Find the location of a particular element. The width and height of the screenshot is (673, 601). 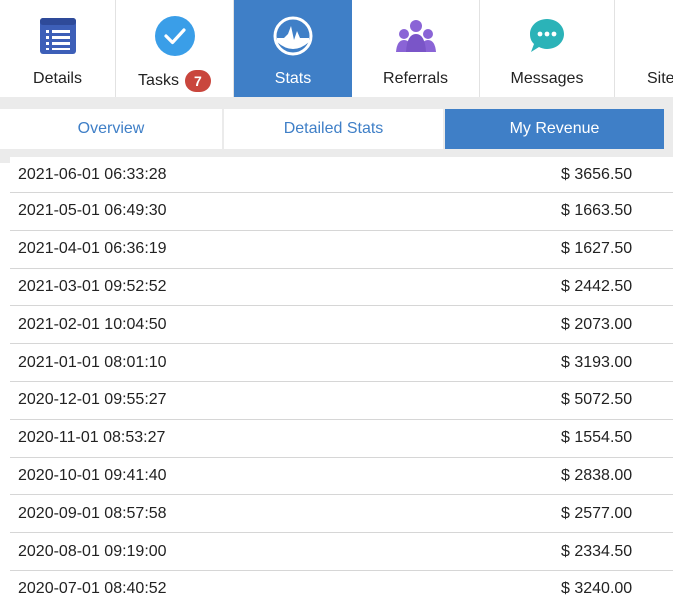

row-amount: $ 5072.50 is located at coordinates (597, 400).